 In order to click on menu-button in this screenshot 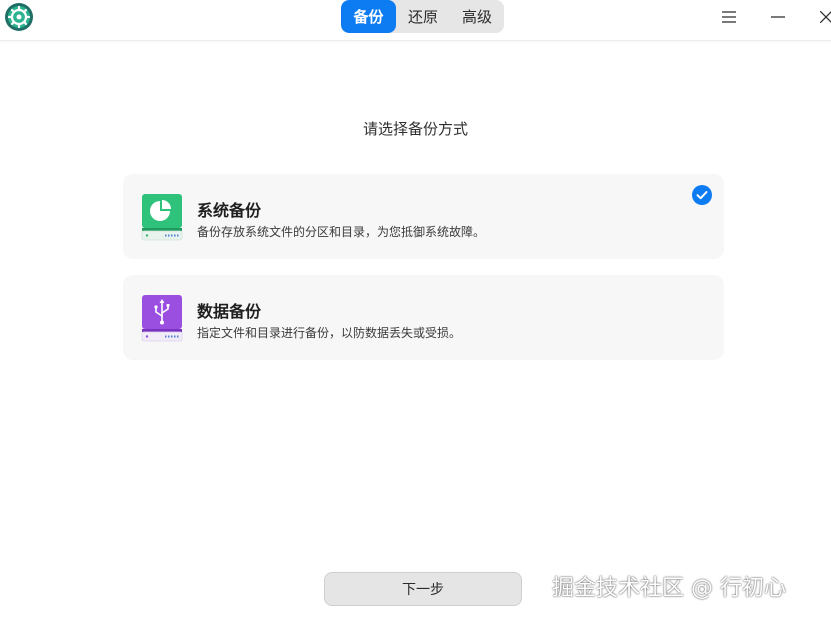, I will do `click(729, 17)`.